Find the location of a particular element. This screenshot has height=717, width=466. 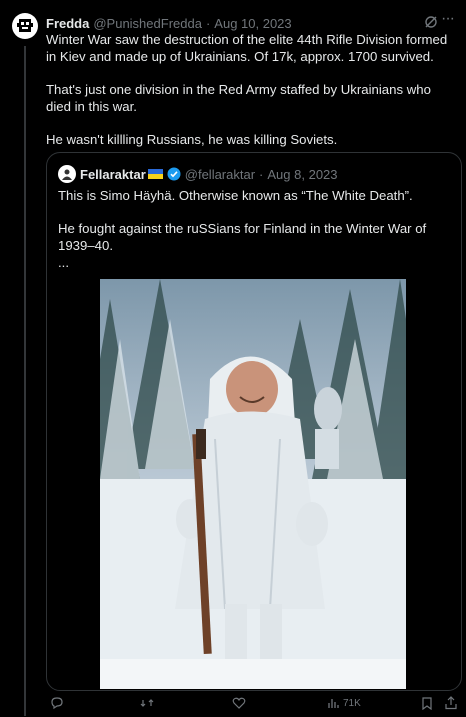

share-button is located at coordinates (451, 703).